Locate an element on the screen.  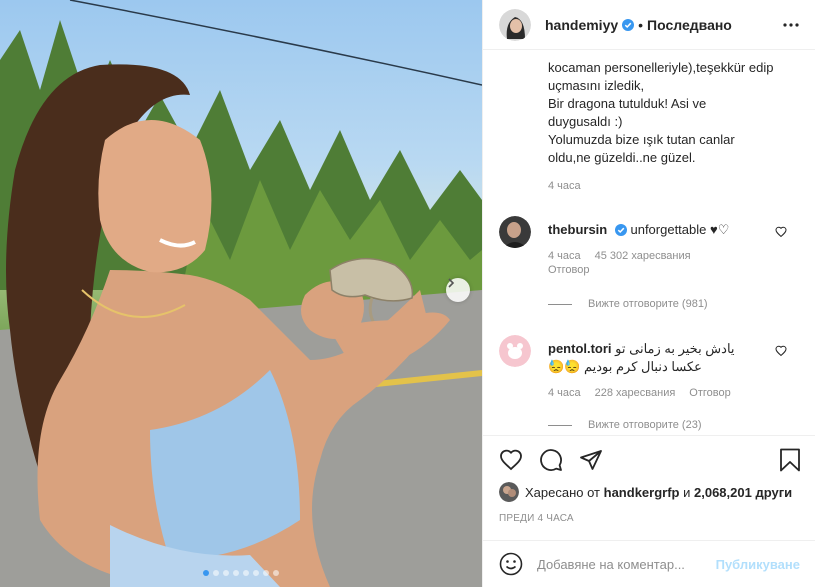
caption-line: duygusaldı :) is located at coordinates (585, 121).